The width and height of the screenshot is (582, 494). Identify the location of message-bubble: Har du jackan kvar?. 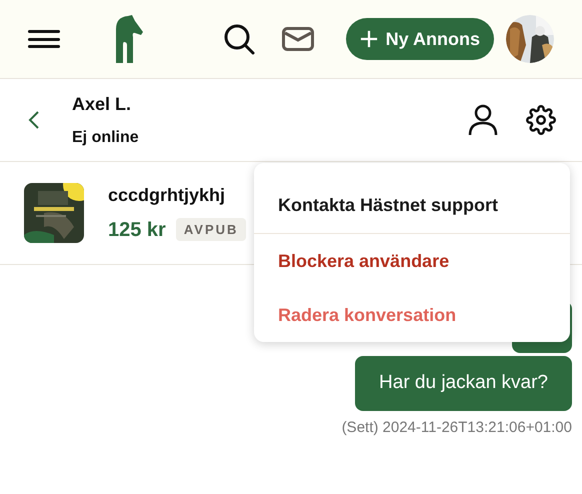
(463, 383).